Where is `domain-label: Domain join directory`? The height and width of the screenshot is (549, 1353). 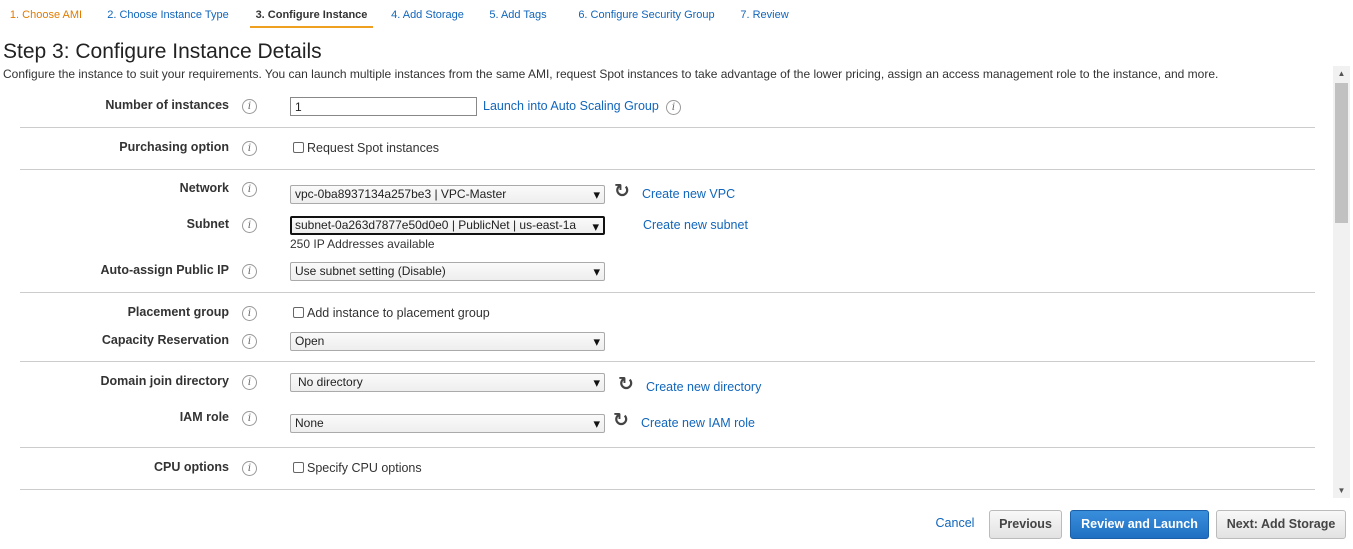 domain-label: Domain join directory is located at coordinates (165, 381).